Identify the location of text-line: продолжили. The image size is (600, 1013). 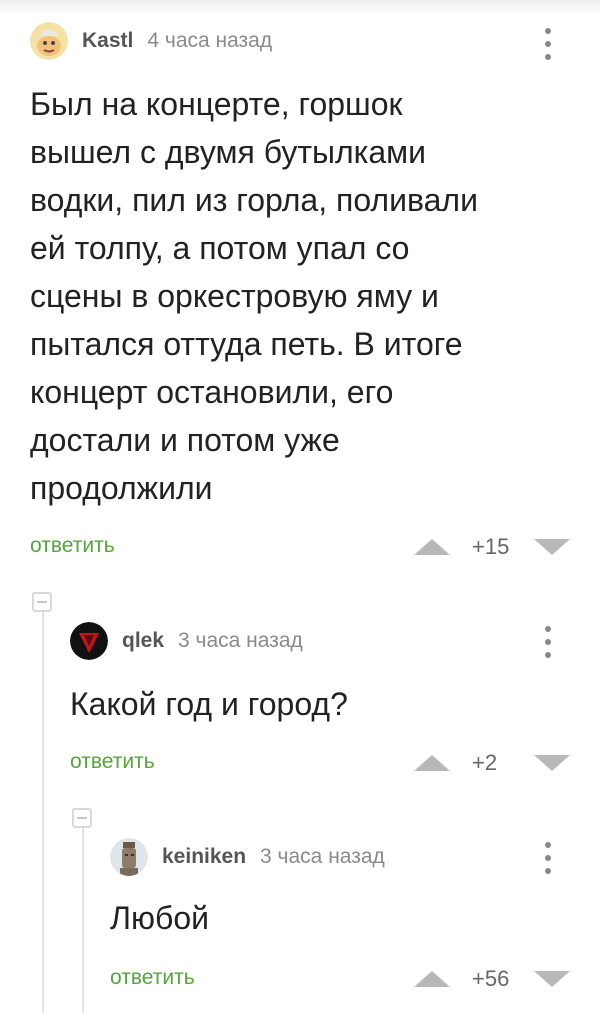
(121, 488).